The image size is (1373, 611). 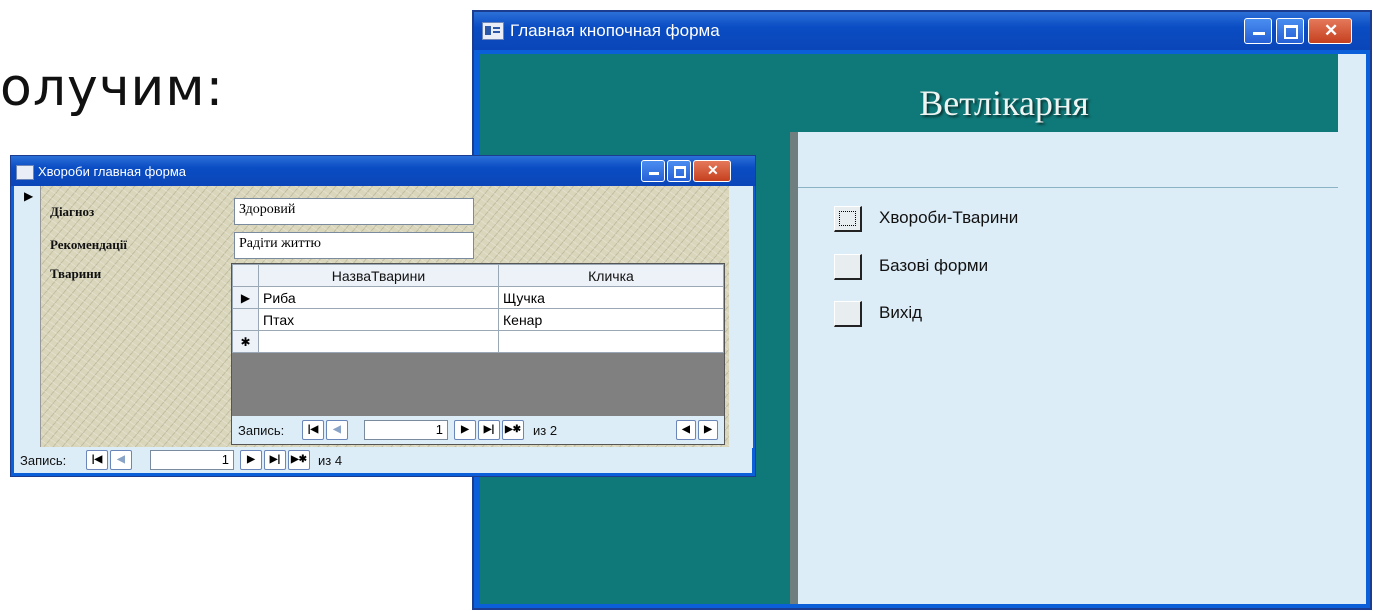 I want to click on current-record-icon: ▶, so click(x=29, y=196).